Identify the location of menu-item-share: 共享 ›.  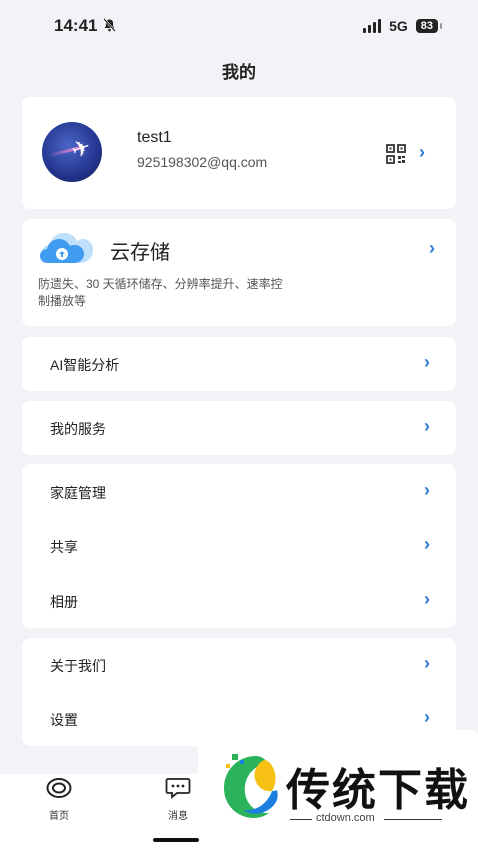
(239, 546).